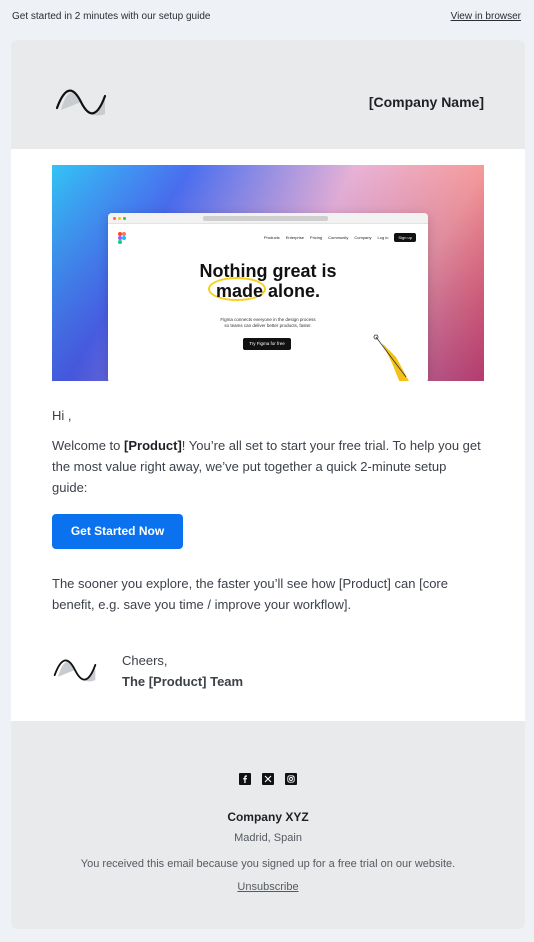 Image resolution: width=534 pixels, height=942 pixels. I want to click on instagram-icon, so click(291, 779).